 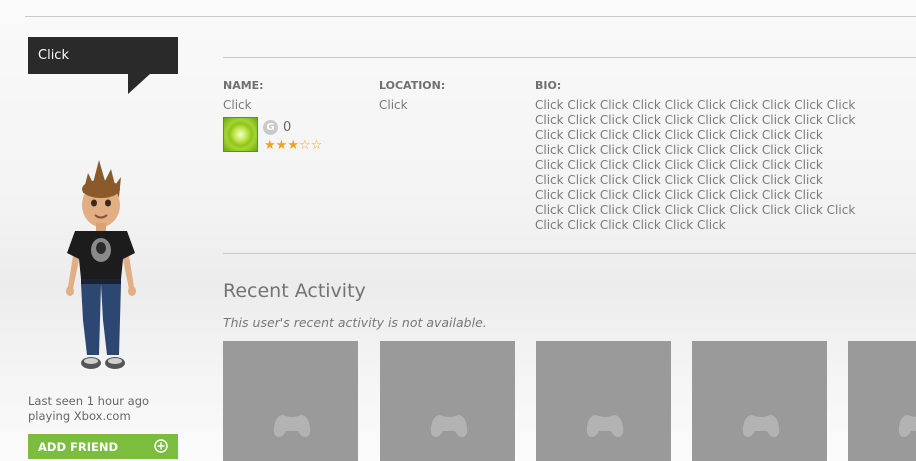 I want to click on name-label: NAME:, so click(x=243, y=85).